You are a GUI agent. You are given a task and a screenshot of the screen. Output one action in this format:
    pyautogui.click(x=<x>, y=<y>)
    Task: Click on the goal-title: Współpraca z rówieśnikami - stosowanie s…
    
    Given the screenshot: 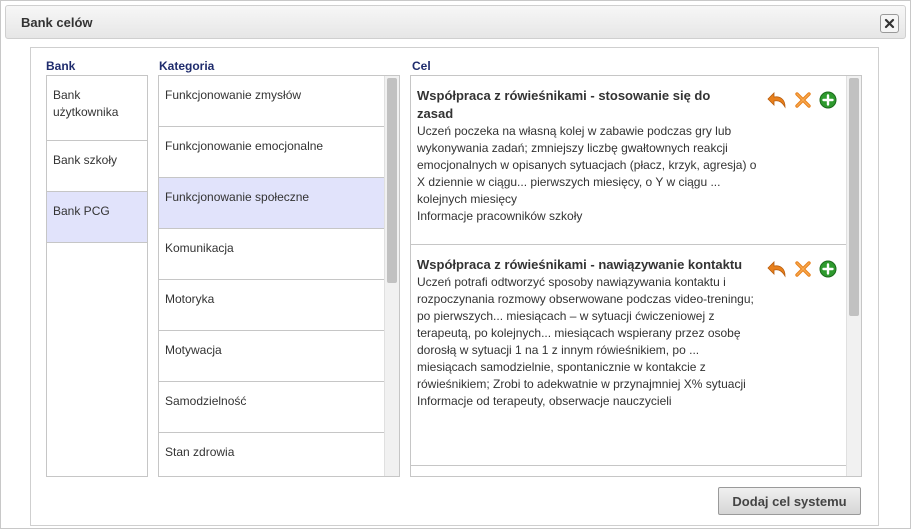 What is the action you would take?
    pyautogui.click(x=564, y=104)
    